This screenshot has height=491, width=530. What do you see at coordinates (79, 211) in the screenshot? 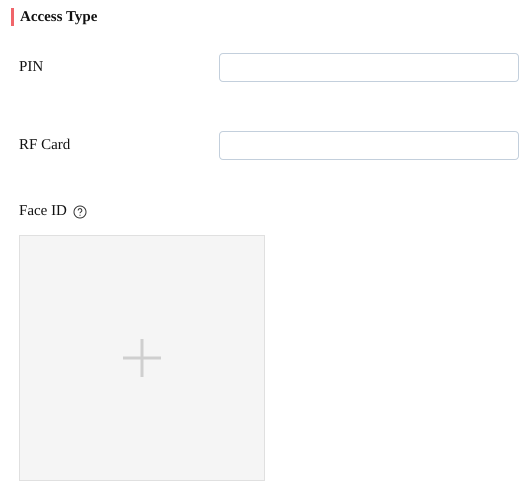
I see `help-icon` at bounding box center [79, 211].